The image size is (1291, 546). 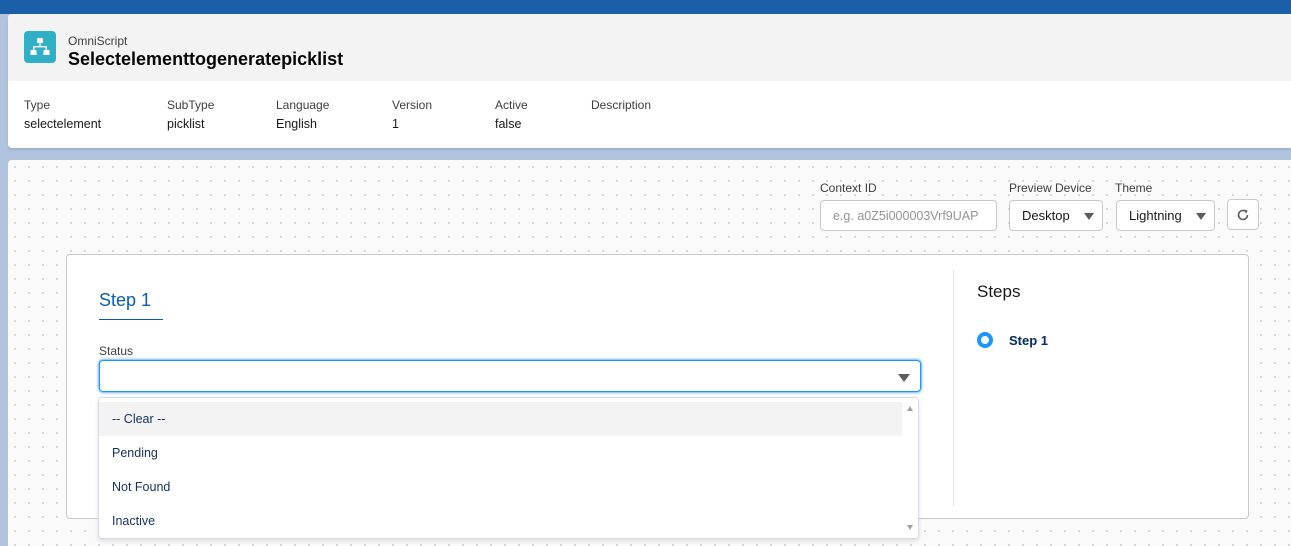 I want to click on step-indicator-icon, so click(x=985, y=340).